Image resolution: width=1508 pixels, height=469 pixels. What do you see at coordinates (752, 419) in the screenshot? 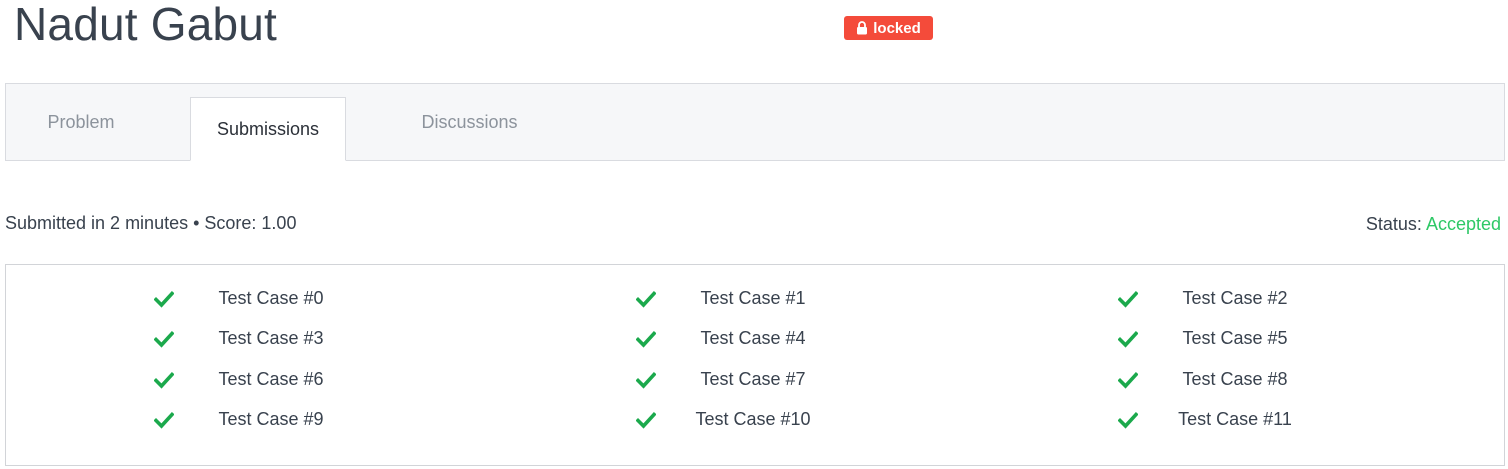
I see `test-case-label: Test Case #10` at bounding box center [752, 419].